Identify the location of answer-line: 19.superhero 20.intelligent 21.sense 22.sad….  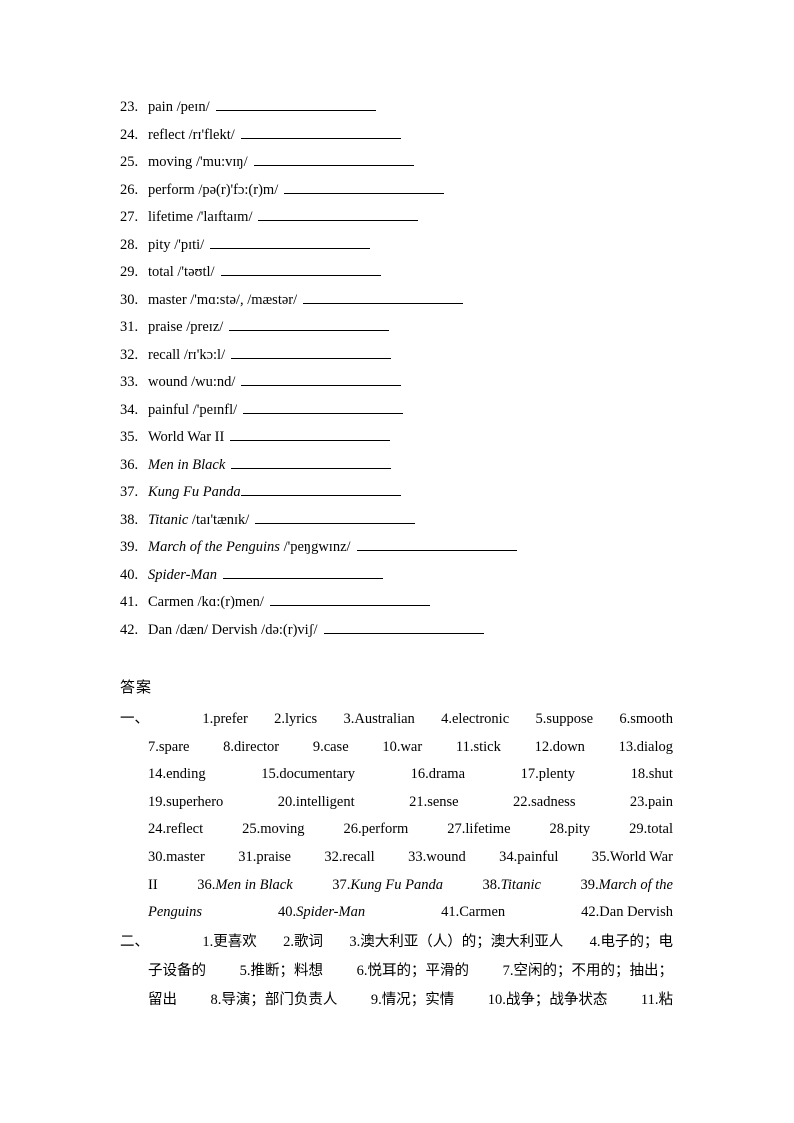
(396, 804).